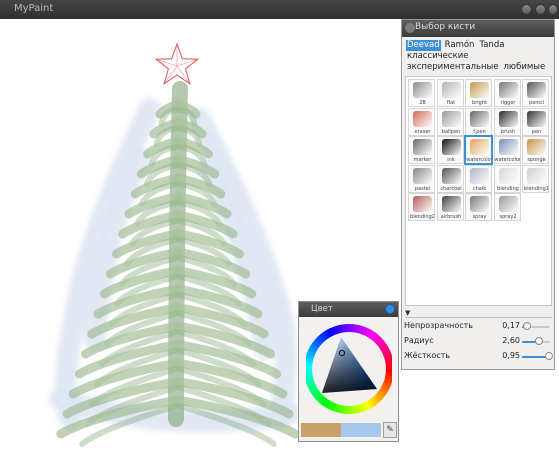 This screenshot has height=458, width=559. I want to click on brush-tile-fpen: f.pen, so click(478, 121).